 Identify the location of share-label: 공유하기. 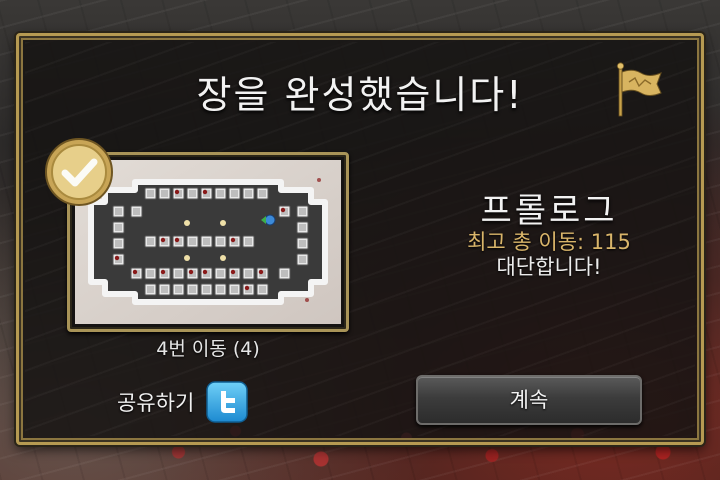
(156, 403).